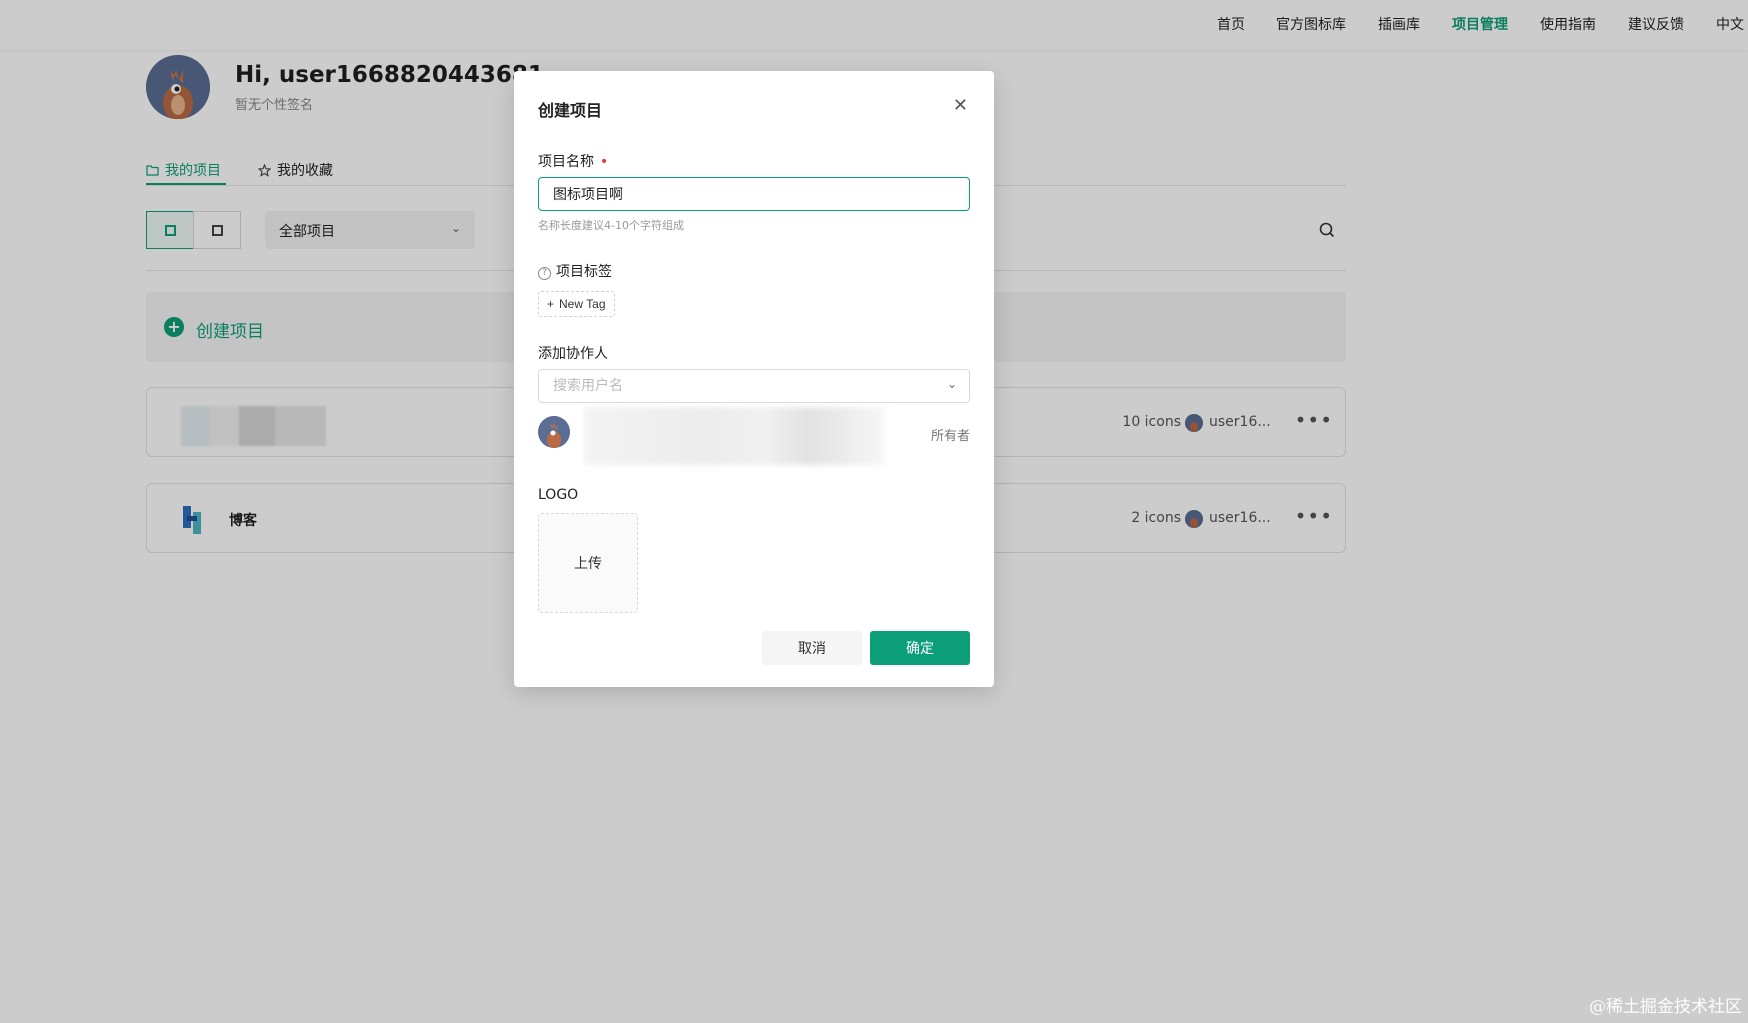 The height and width of the screenshot is (1023, 1748). What do you see at coordinates (950, 436) in the screenshot?
I see `owner-role: 所有者` at bounding box center [950, 436].